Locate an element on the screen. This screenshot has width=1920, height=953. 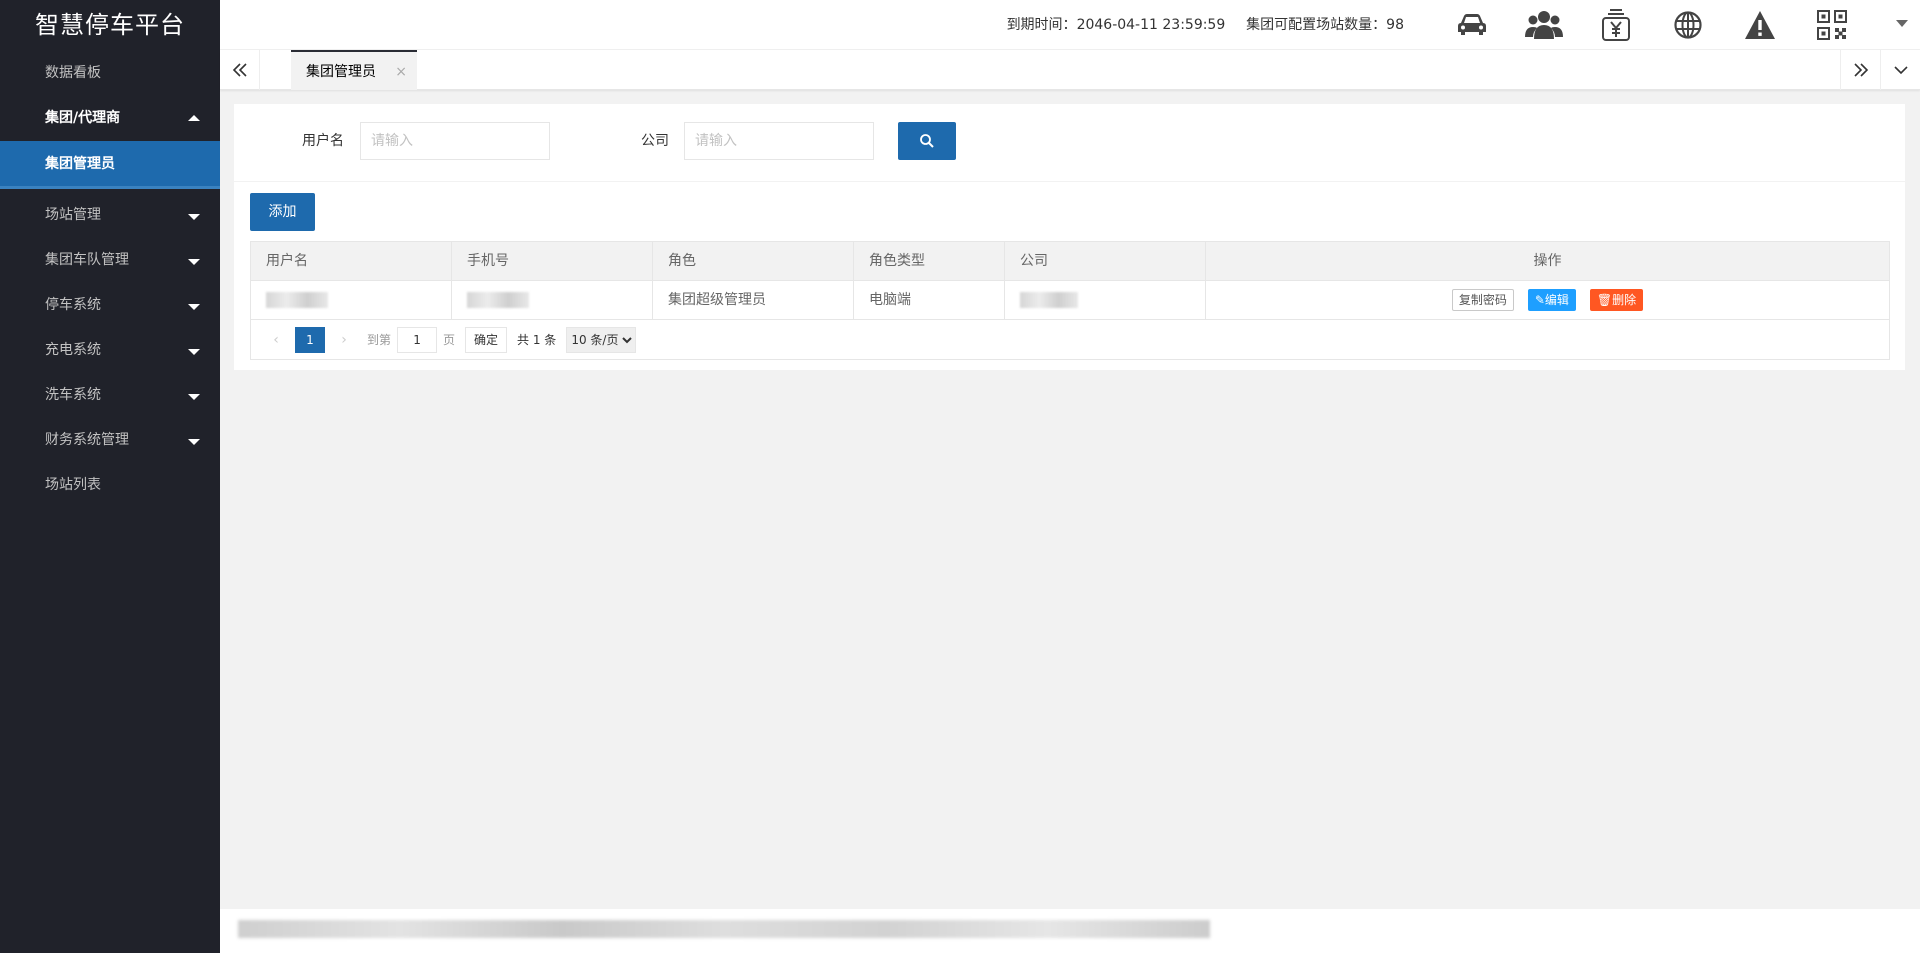
column-header: 手机号 is located at coordinates (552, 261).